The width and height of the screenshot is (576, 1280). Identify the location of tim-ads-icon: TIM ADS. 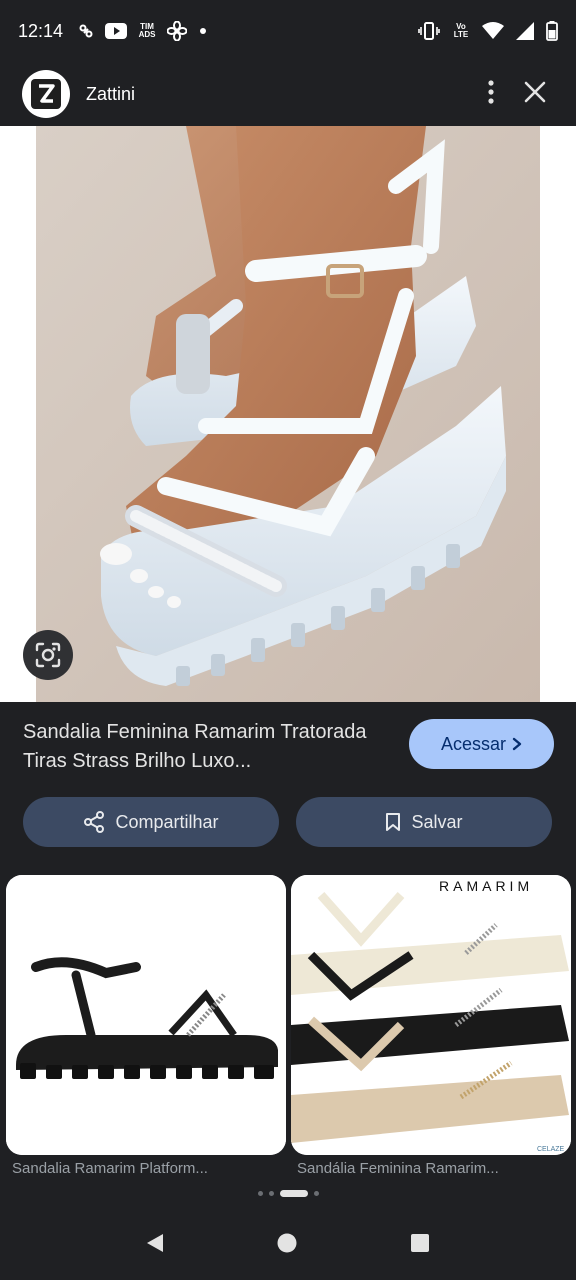
(147, 30).